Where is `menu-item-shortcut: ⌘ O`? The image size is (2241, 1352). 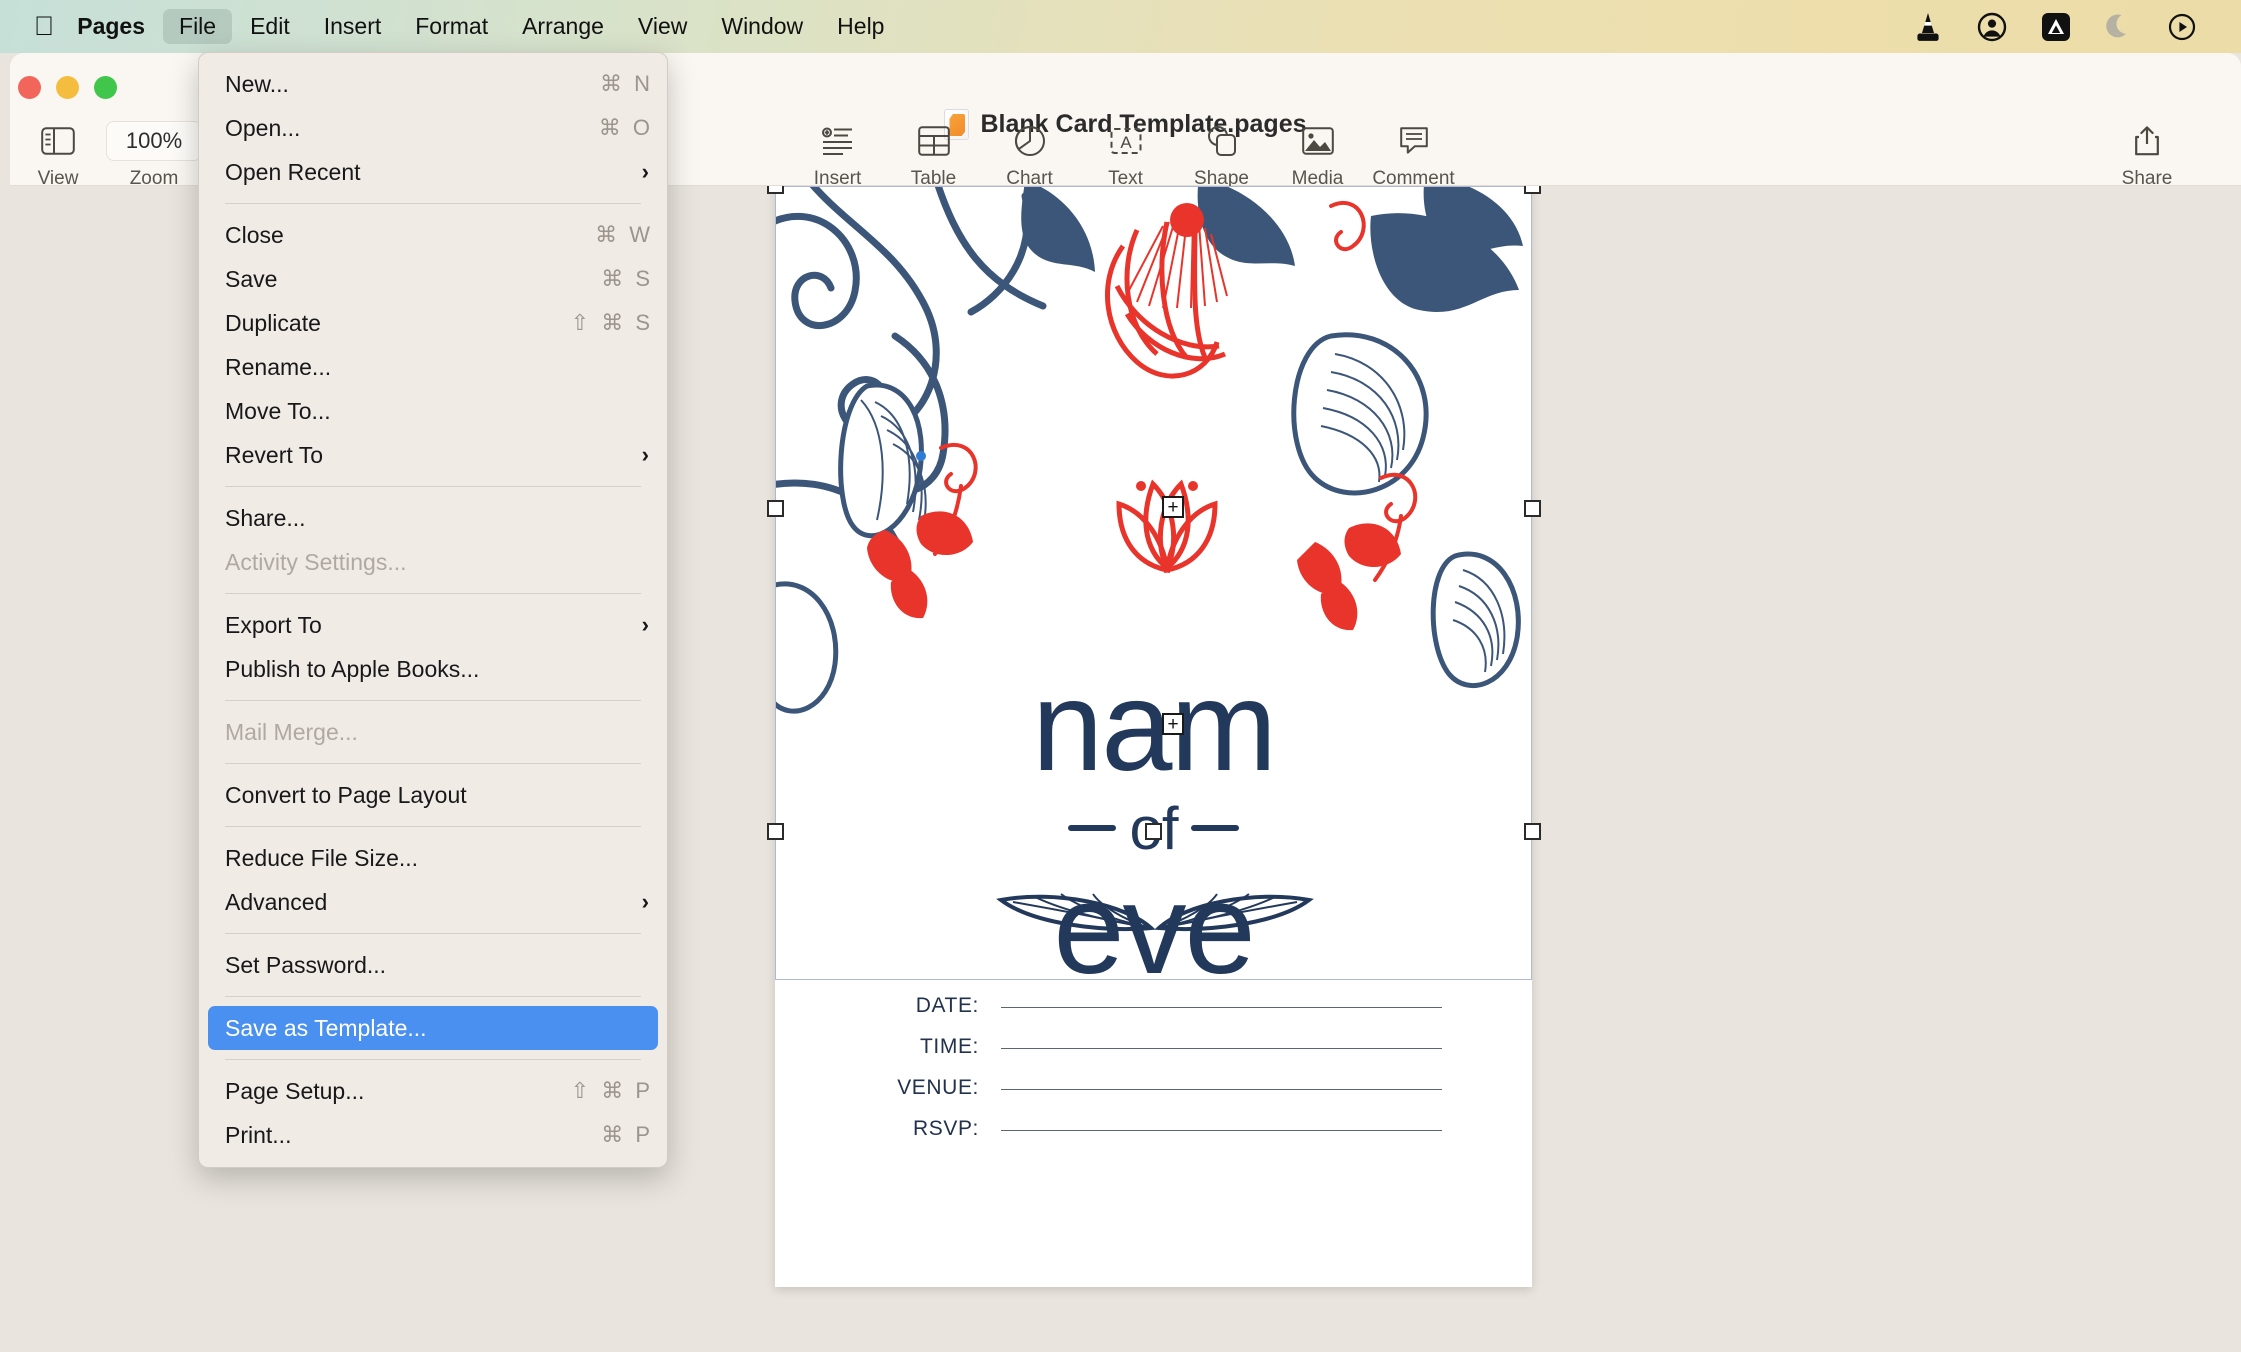 menu-item-shortcut: ⌘ O is located at coordinates (625, 127).